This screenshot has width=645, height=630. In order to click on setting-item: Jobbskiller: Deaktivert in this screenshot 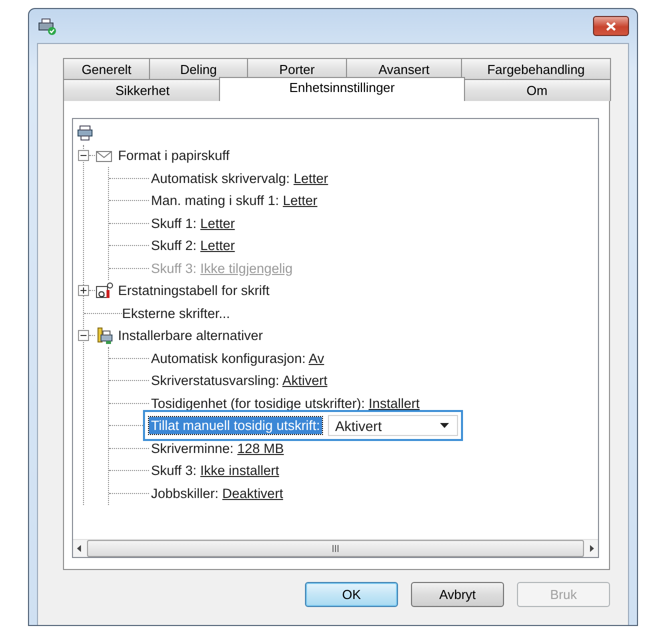, I will do `click(217, 493)`.